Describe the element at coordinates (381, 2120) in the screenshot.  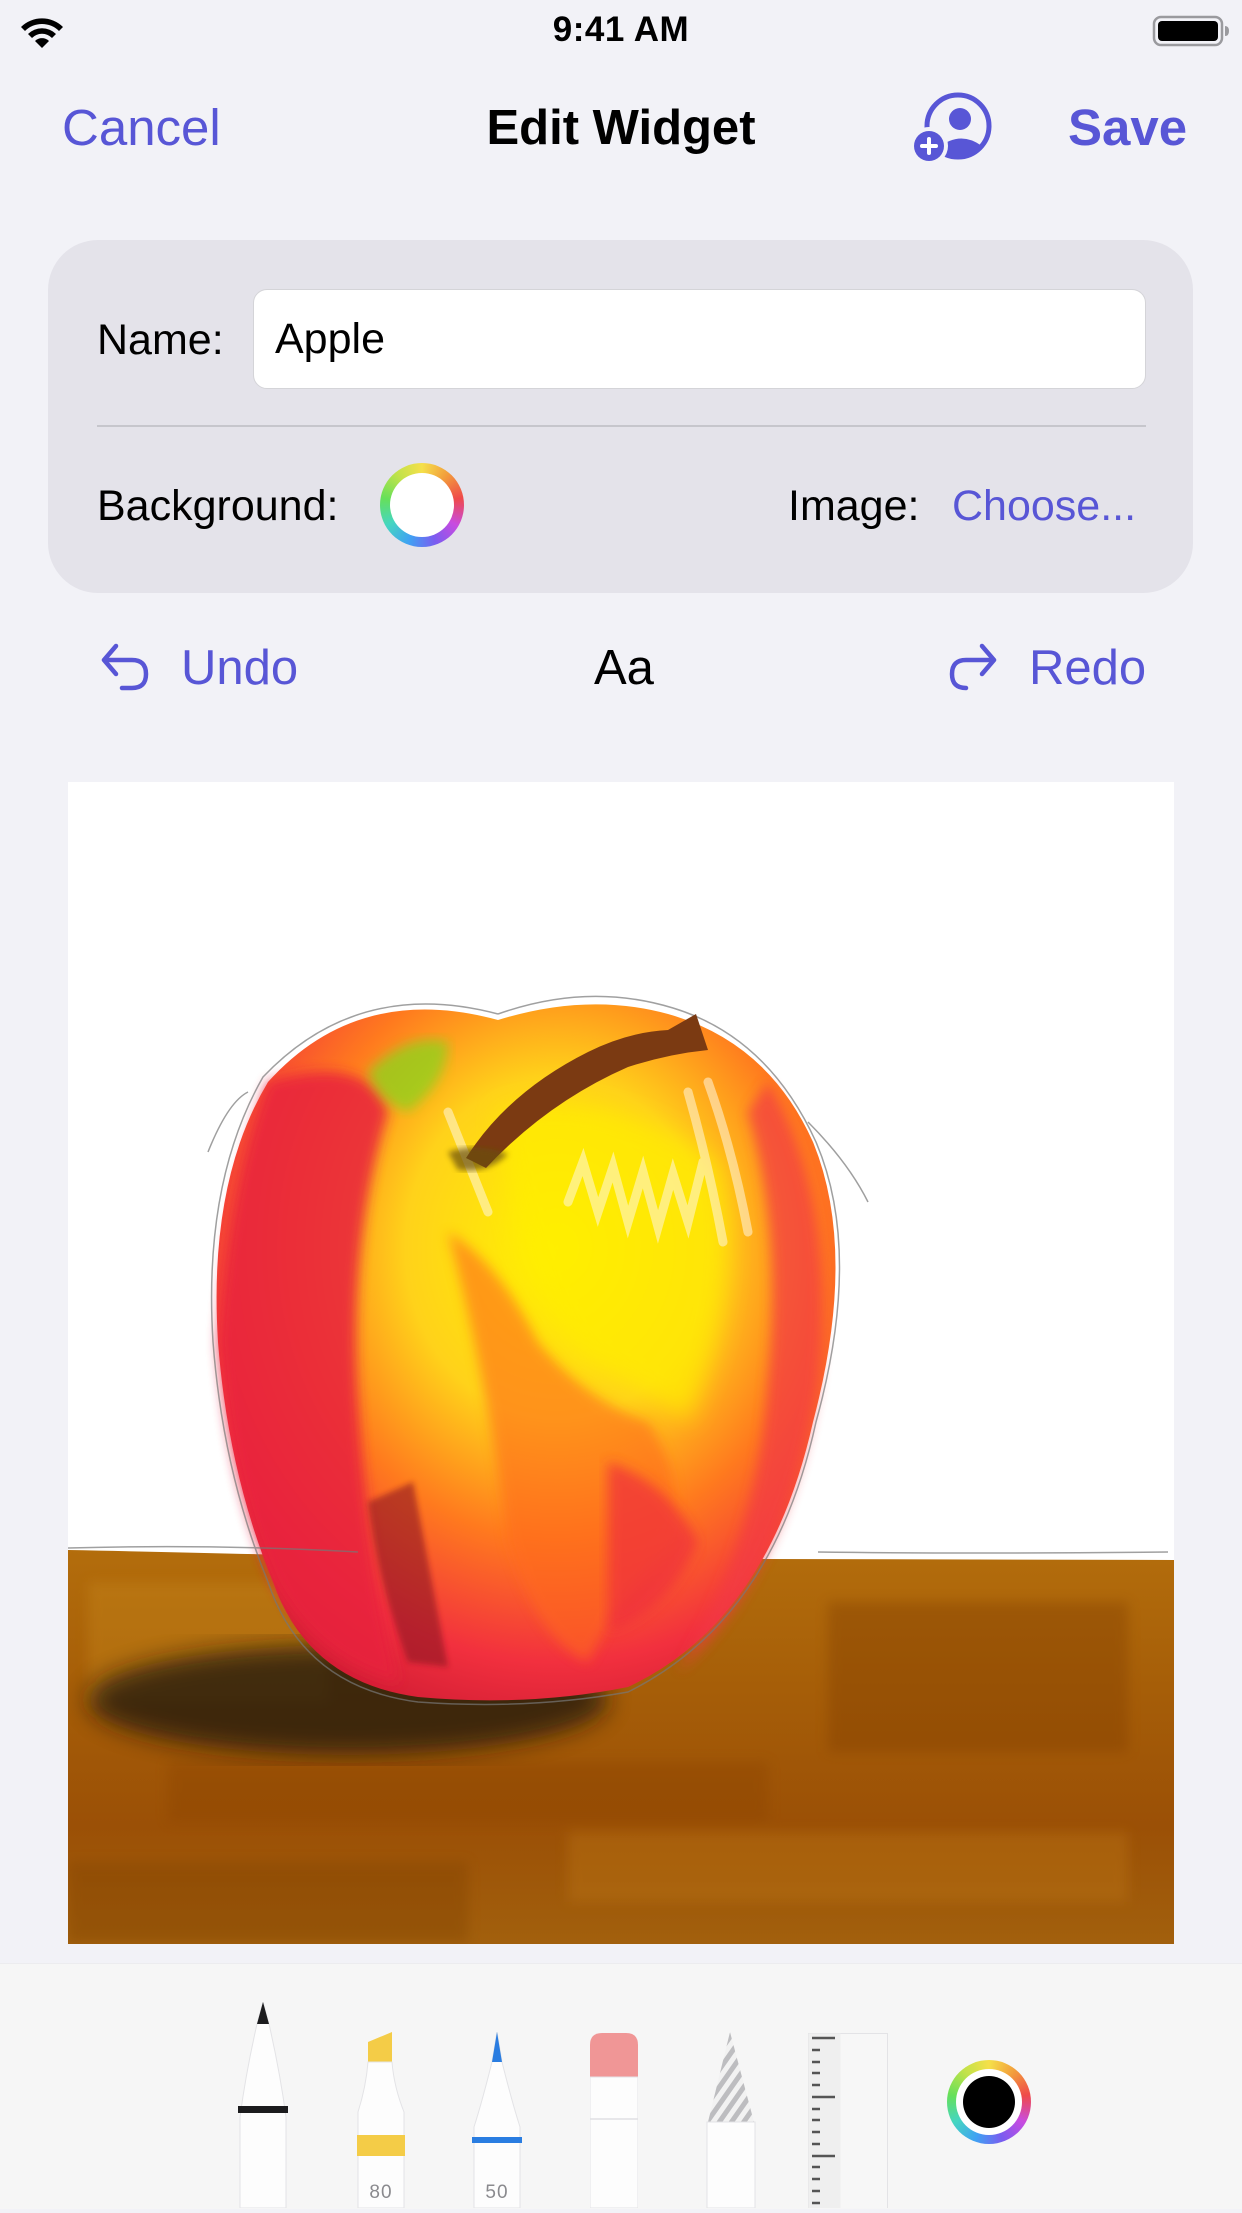
I see `marker-tool: 80` at that location.